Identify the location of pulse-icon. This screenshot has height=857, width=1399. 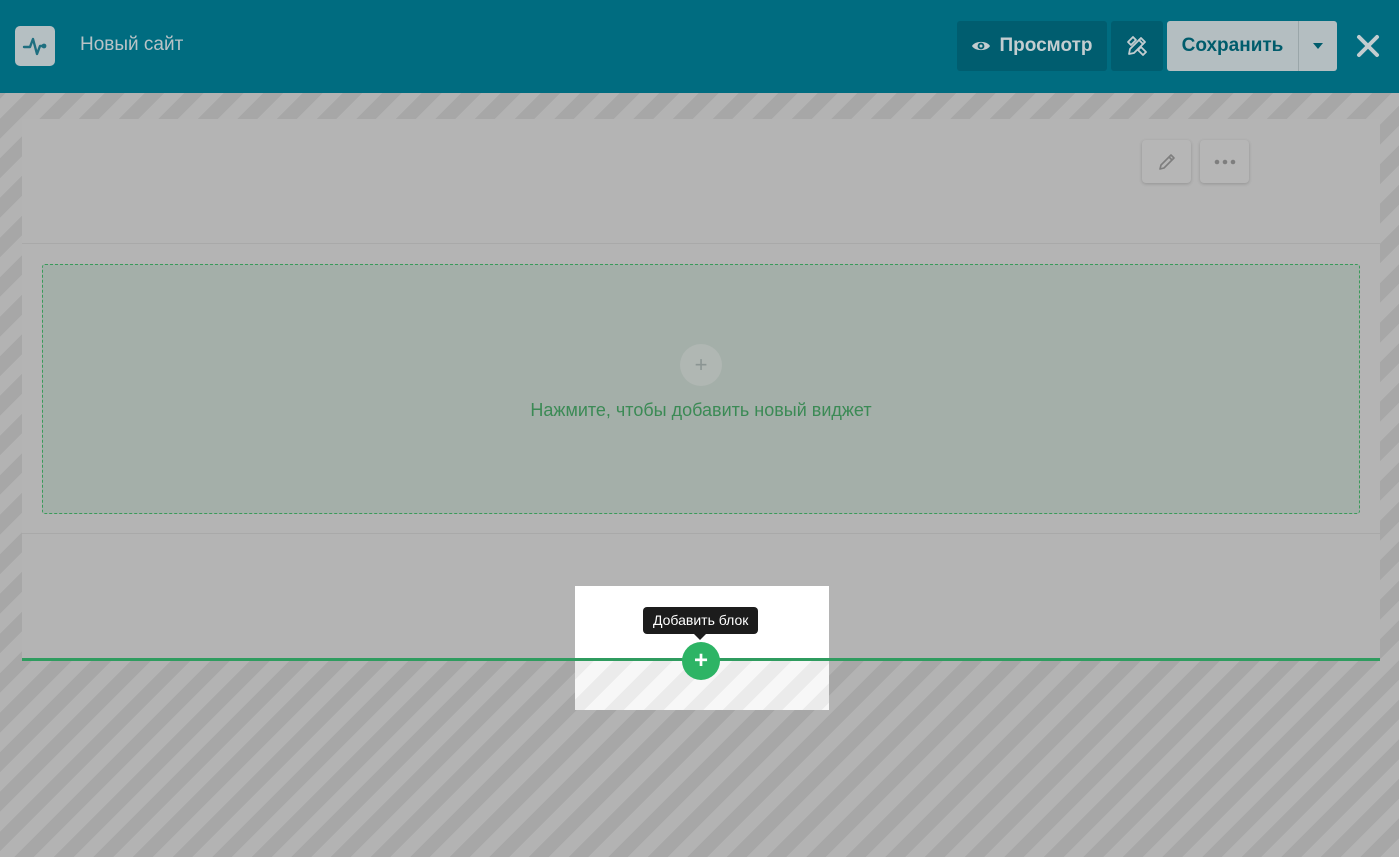
(34, 46).